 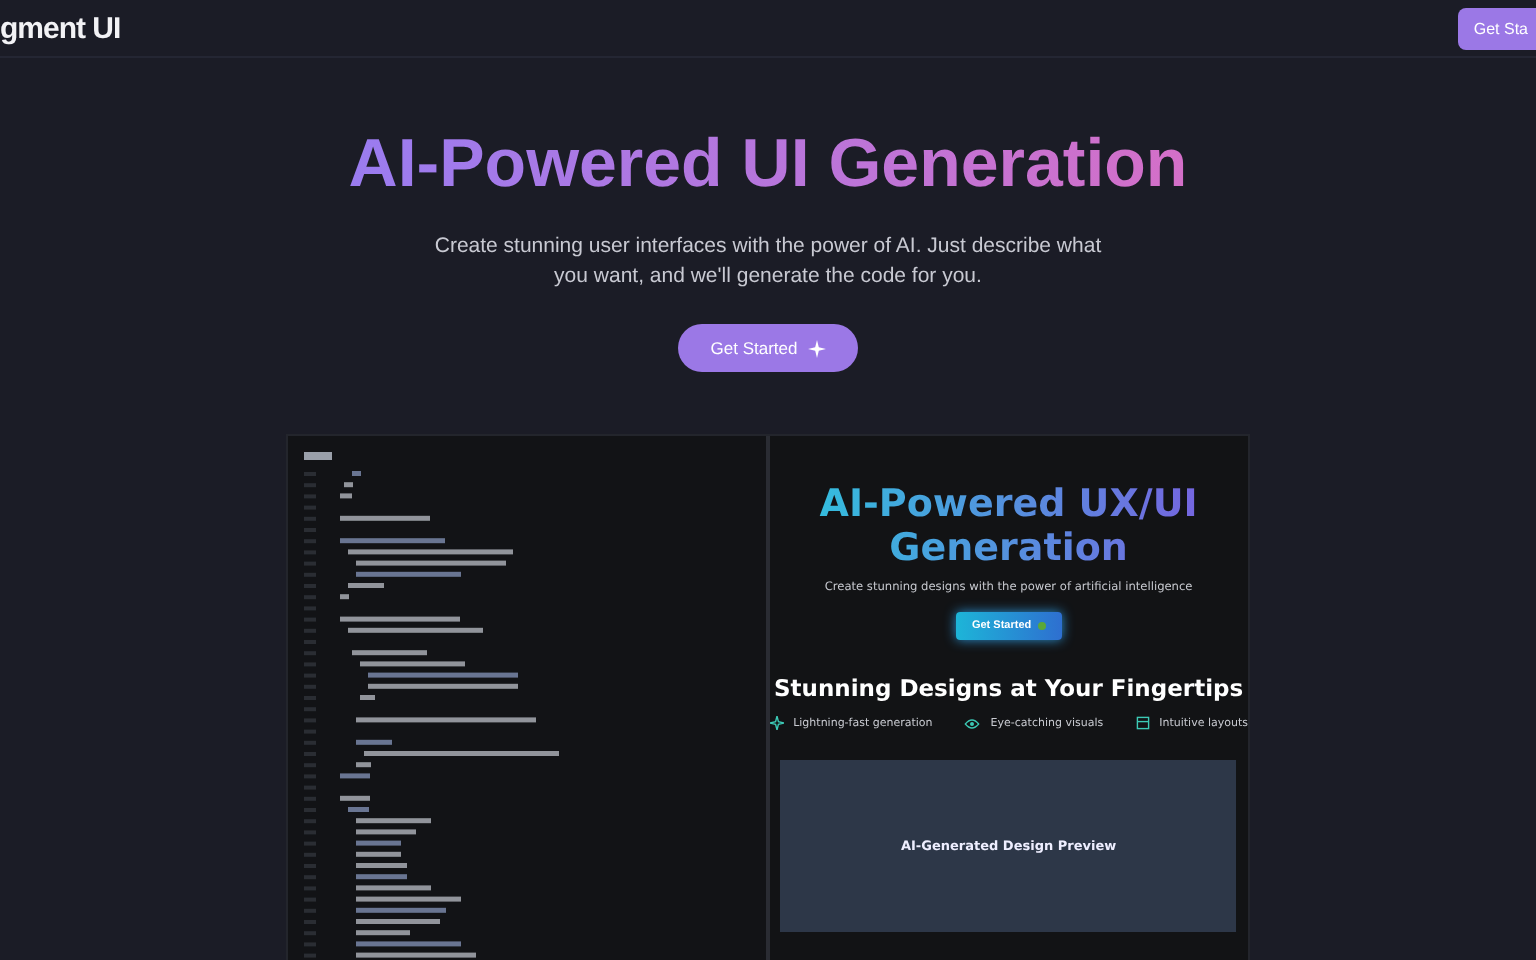 What do you see at coordinates (1496, 28) in the screenshot?
I see `get-started-button: Get Sta` at bounding box center [1496, 28].